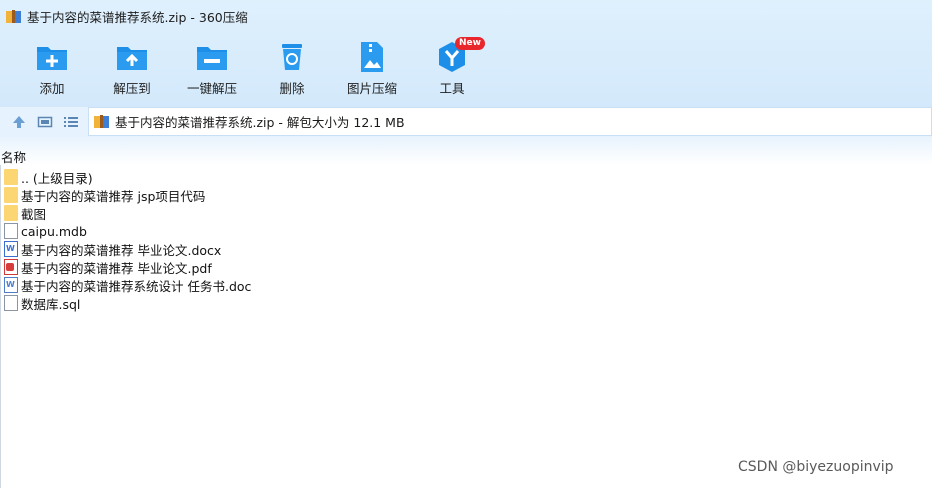 This screenshot has height=488, width=932. What do you see at coordinates (137, 17) in the screenshot?
I see `window-title: 基于内容的菜谱推荐系统.zip - 360压缩` at bounding box center [137, 17].